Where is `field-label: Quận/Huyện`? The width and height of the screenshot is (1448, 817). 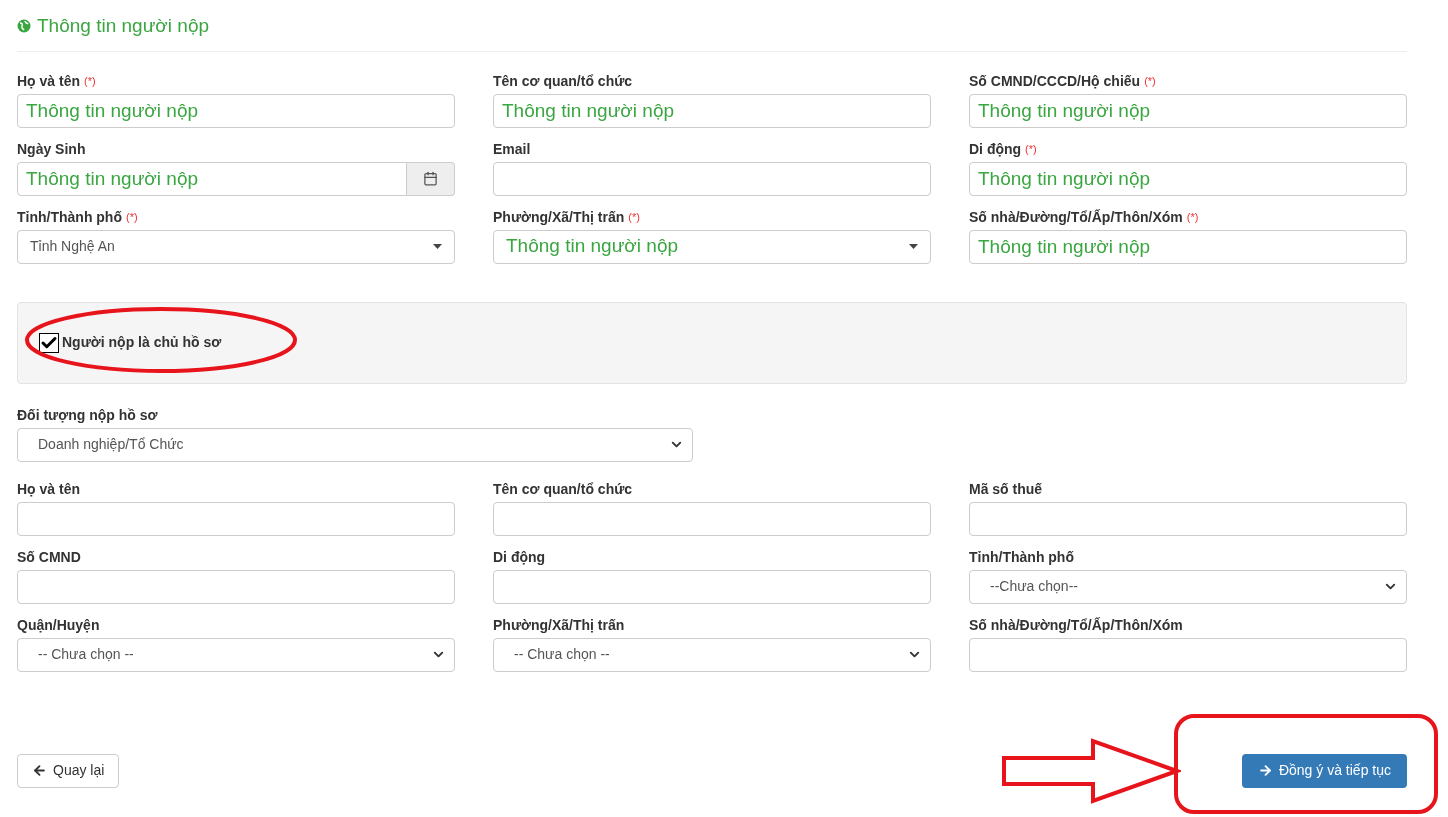
field-label: Quận/Huyện is located at coordinates (58, 625).